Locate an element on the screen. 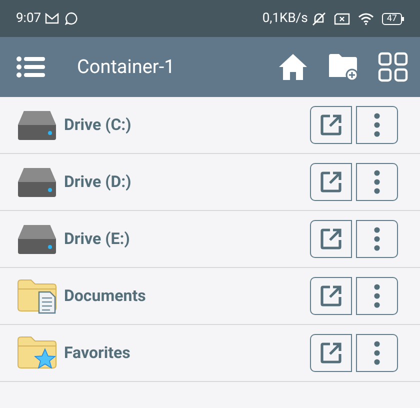  chat-icon is located at coordinates (71, 18).